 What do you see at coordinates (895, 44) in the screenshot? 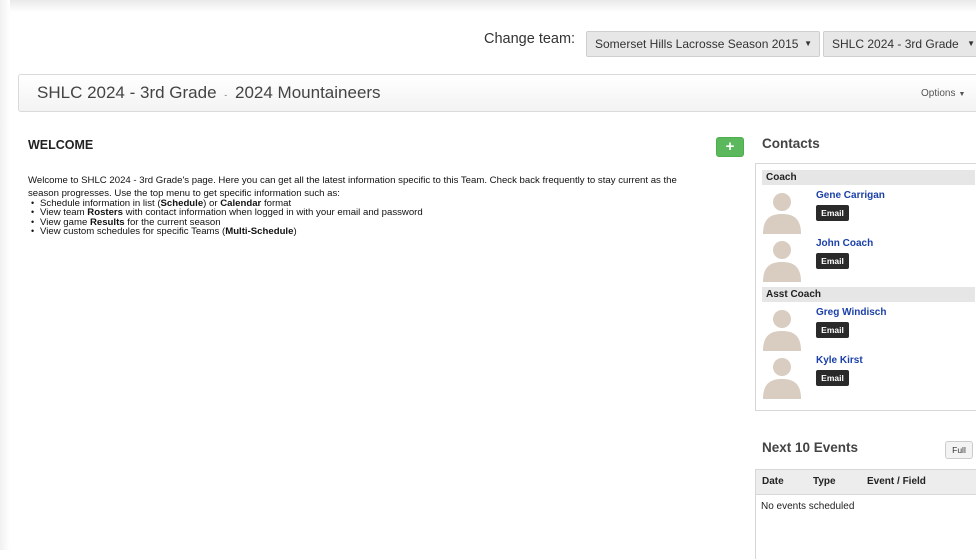
I see `team-select-value: SHLC 2024 - 3rd Grade` at bounding box center [895, 44].